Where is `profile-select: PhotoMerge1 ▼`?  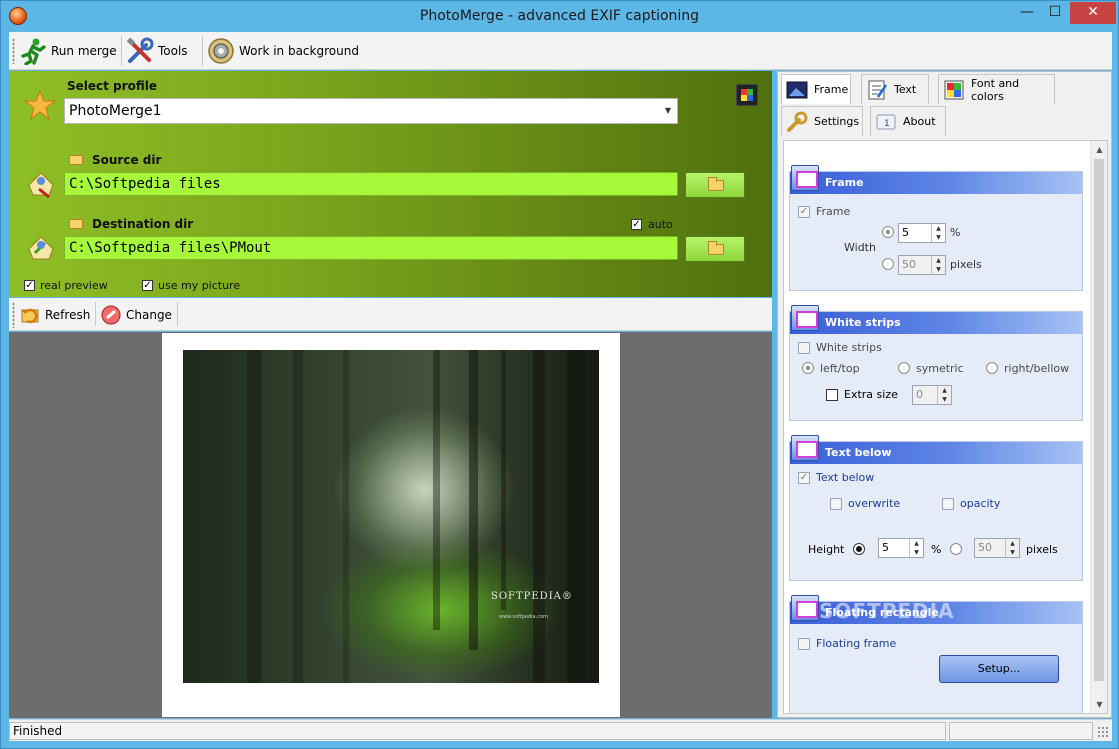
profile-select: PhotoMerge1 ▼ is located at coordinates (371, 111).